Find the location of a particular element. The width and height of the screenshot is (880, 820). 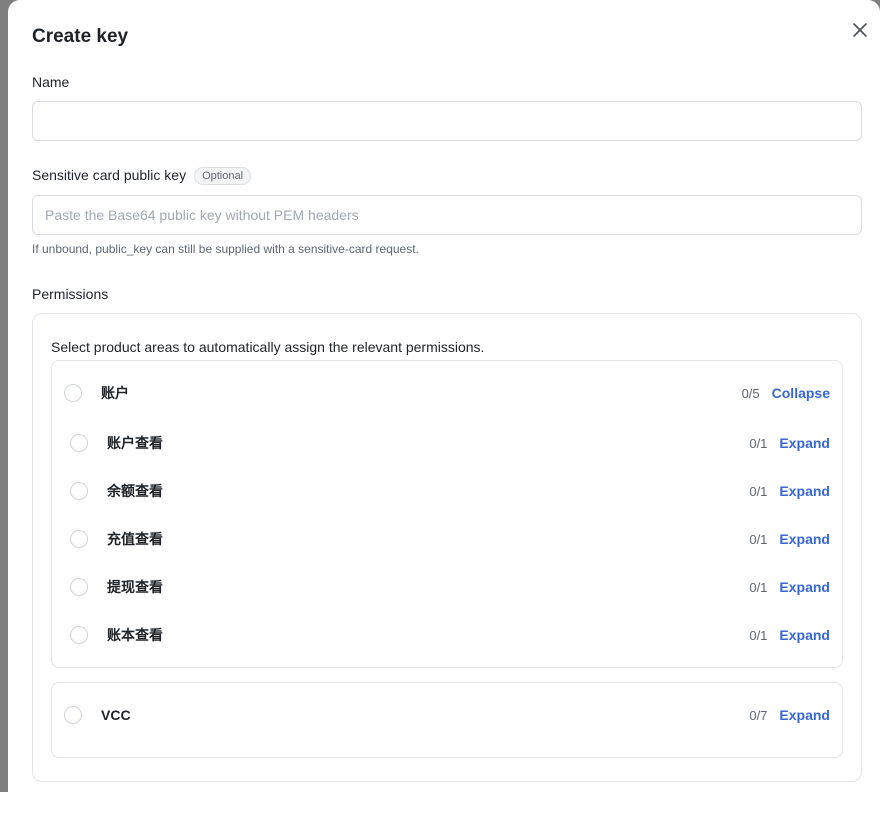

permission-item-row: 账户查看 0/1 Expand is located at coordinates (447, 443).